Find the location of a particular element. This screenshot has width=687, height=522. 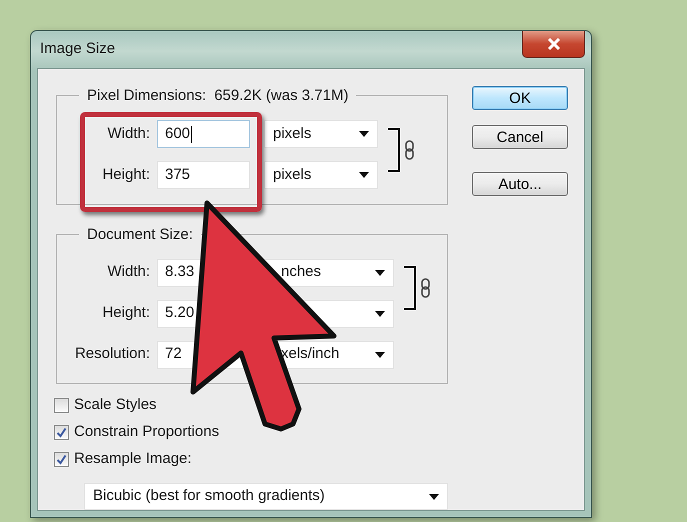

close-icon is located at coordinates (553, 44).